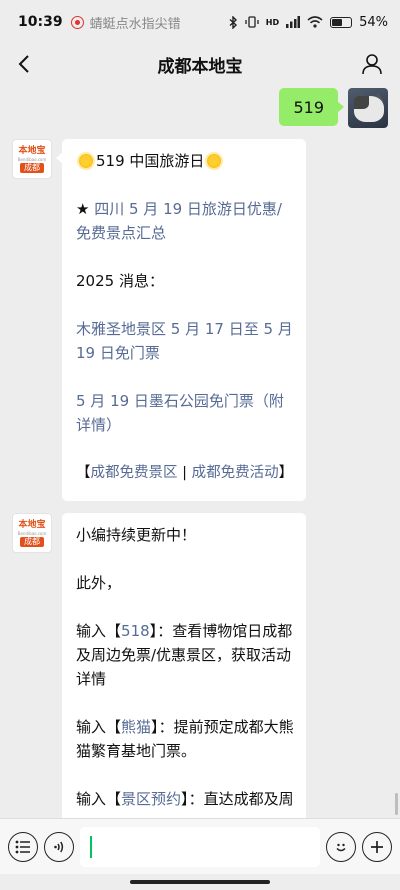 The height and width of the screenshot is (890, 400). Describe the element at coordinates (235, 473) in the screenshot. I see `link-chengdu-free-events: 成都免费活动` at that location.